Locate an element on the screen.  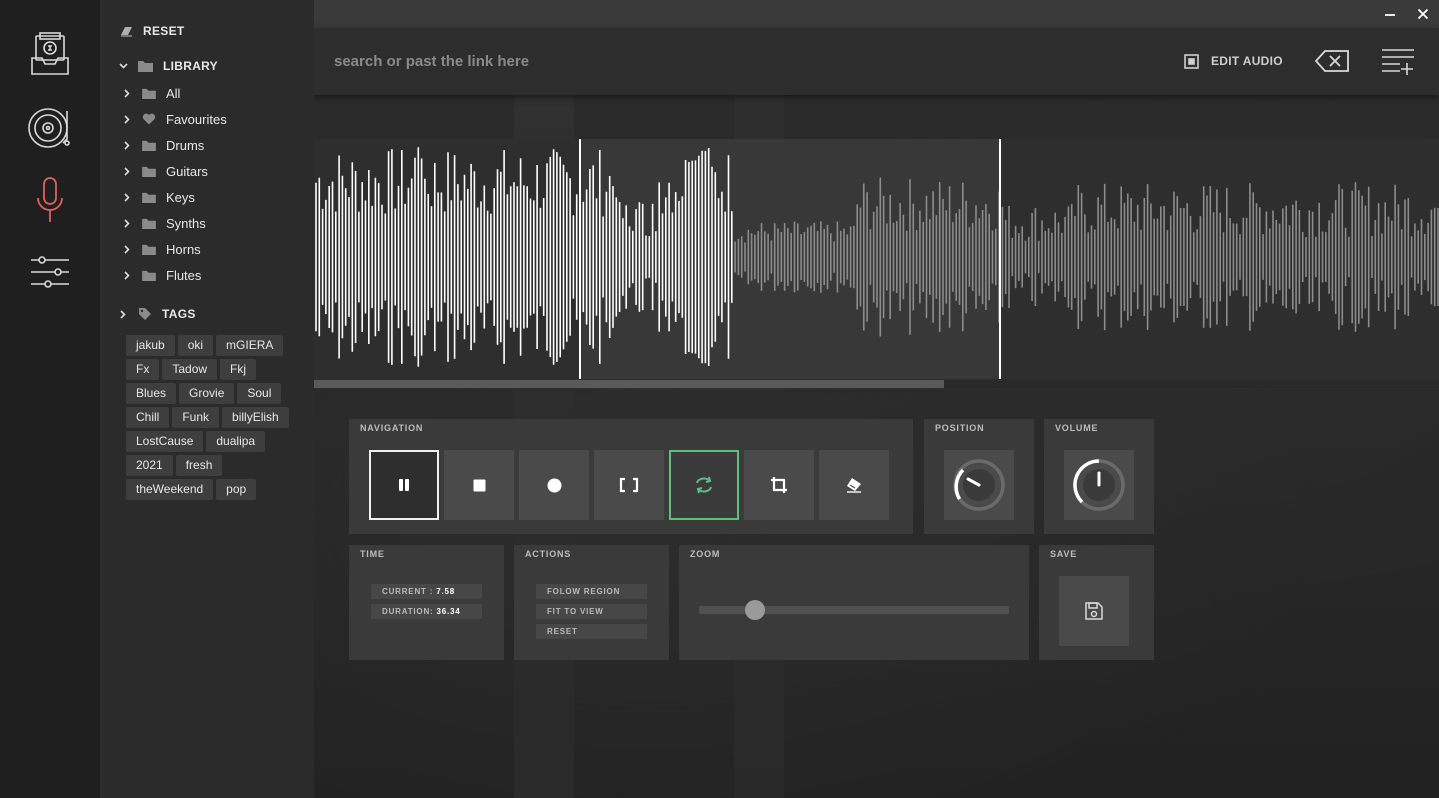
tag-chip: Grovie is located at coordinates (207, 393).